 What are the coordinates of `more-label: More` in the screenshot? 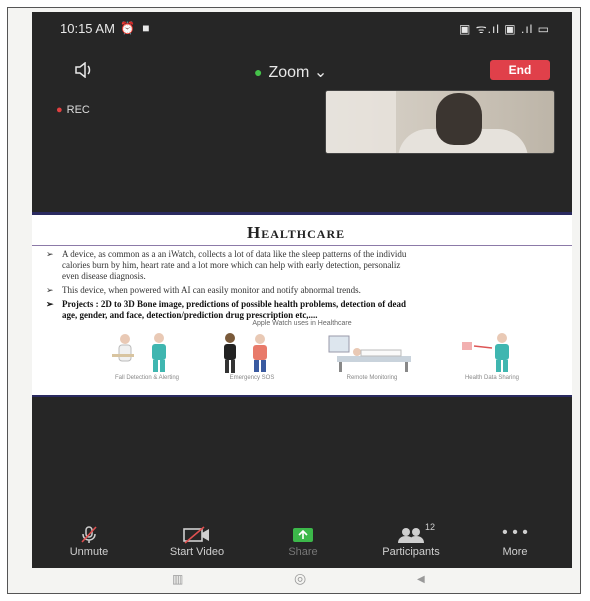 It's located at (515, 552).